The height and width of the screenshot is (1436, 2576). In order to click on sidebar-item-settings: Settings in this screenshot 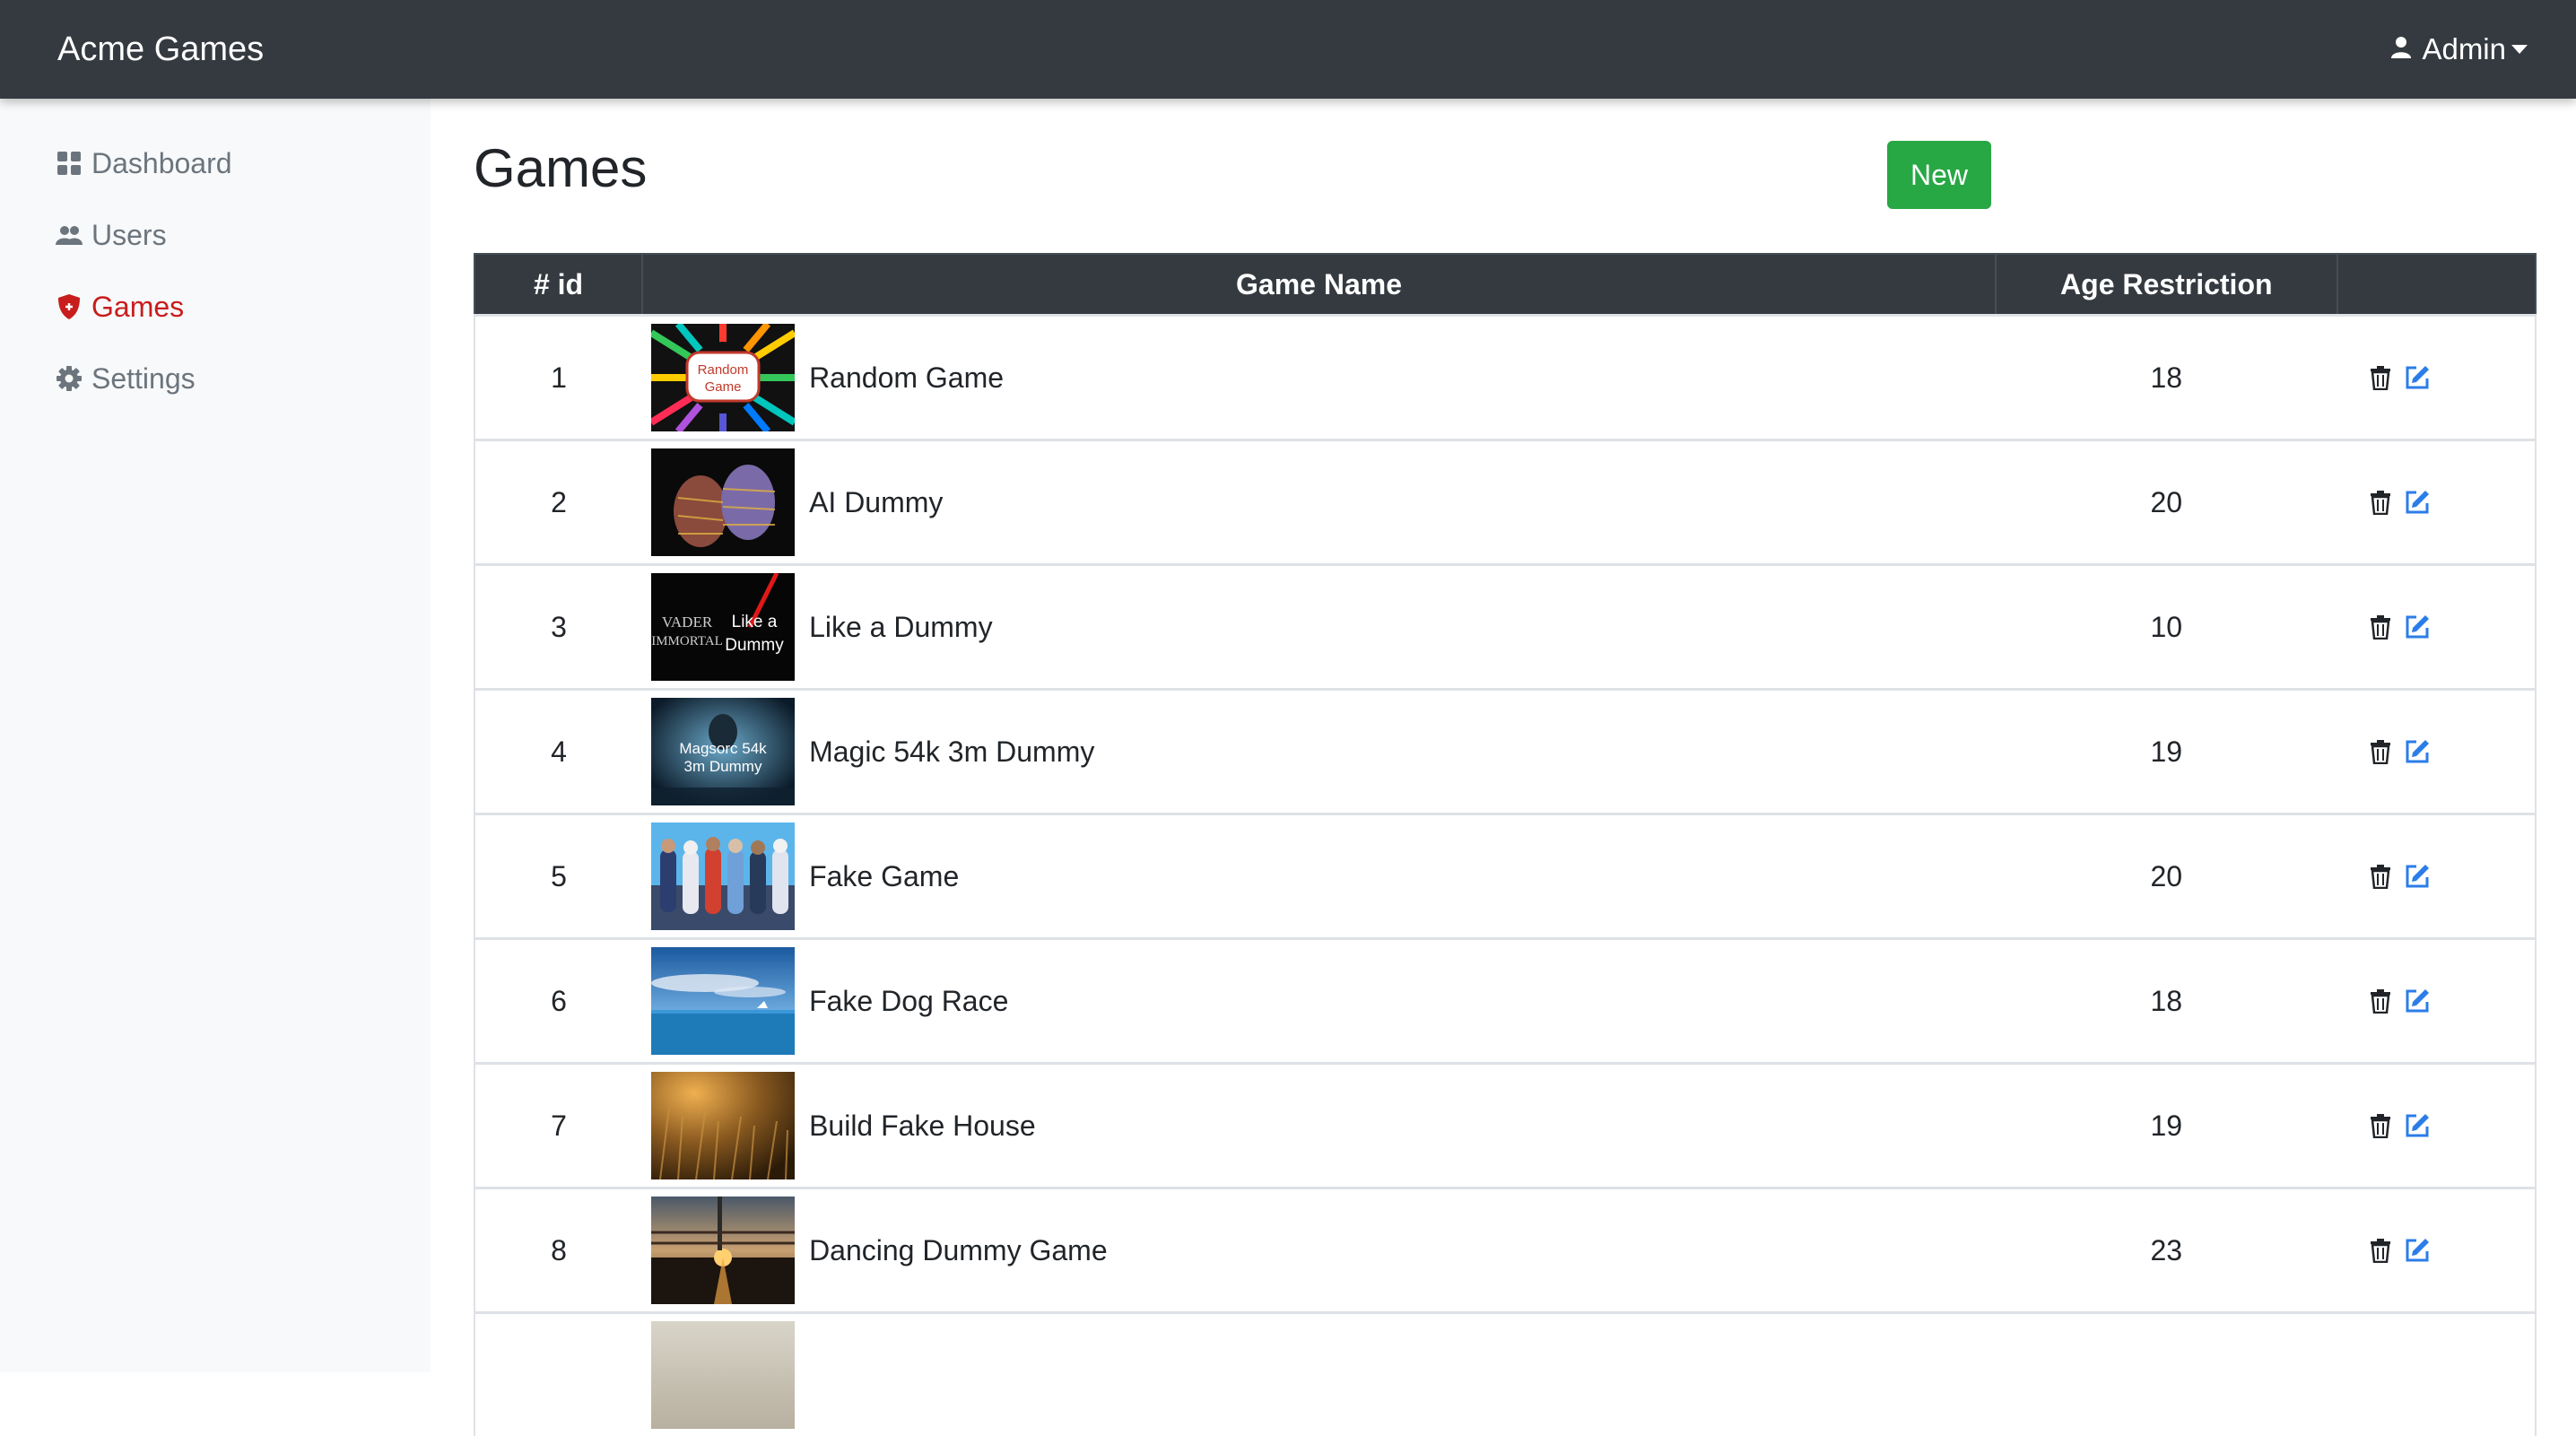, I will do `click(126, 378)`.